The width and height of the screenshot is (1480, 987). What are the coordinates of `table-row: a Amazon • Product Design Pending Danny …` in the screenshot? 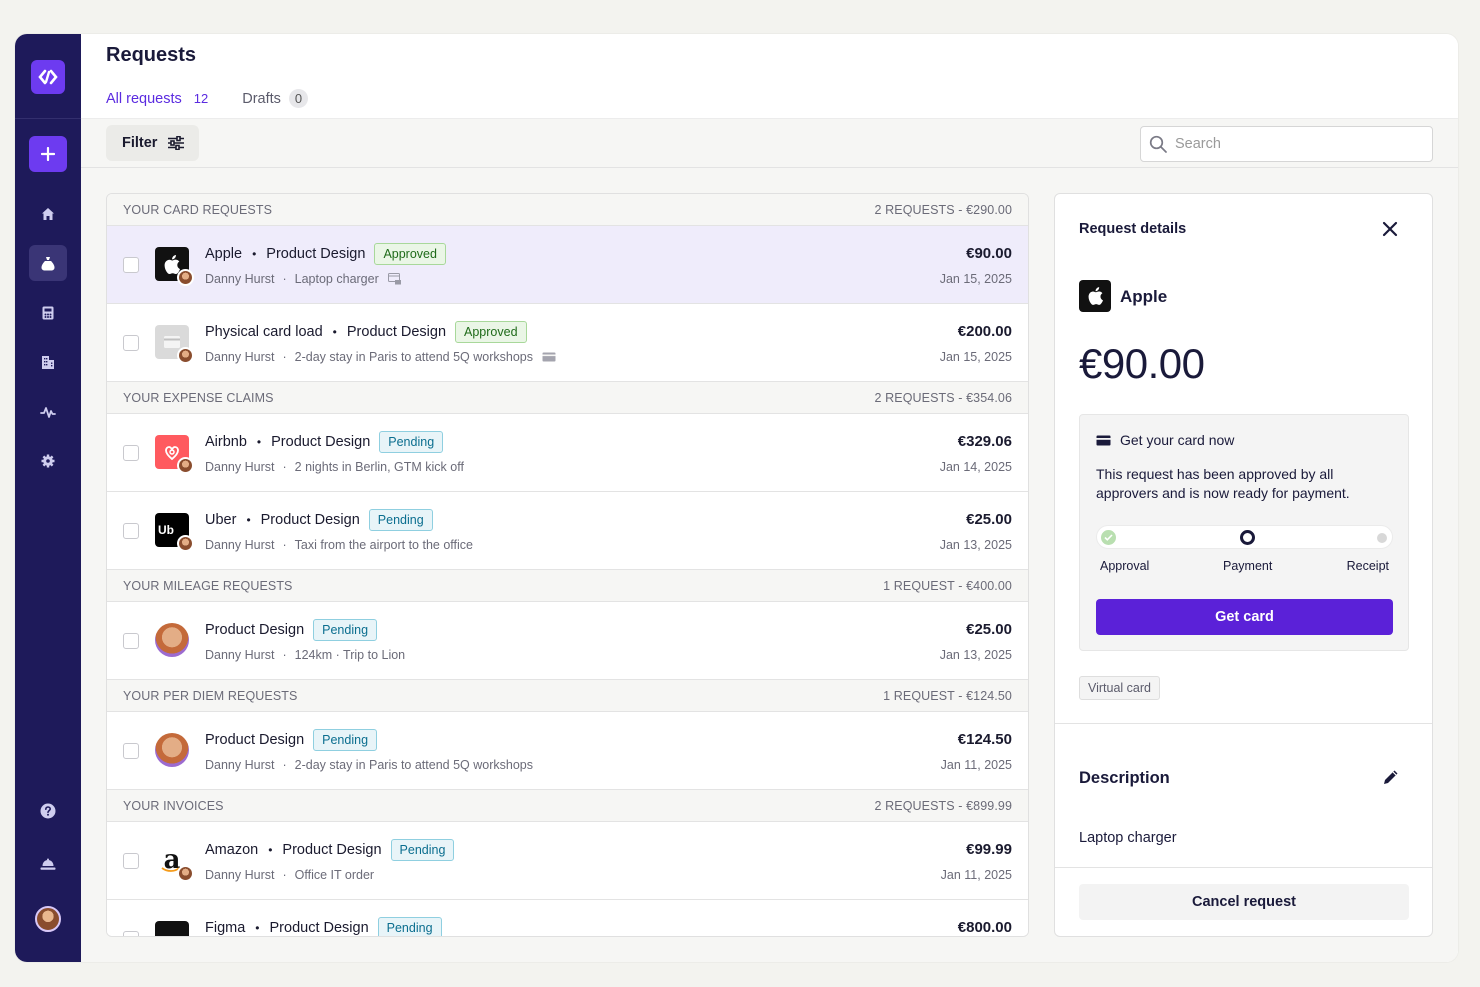 It's located at (567, 861).